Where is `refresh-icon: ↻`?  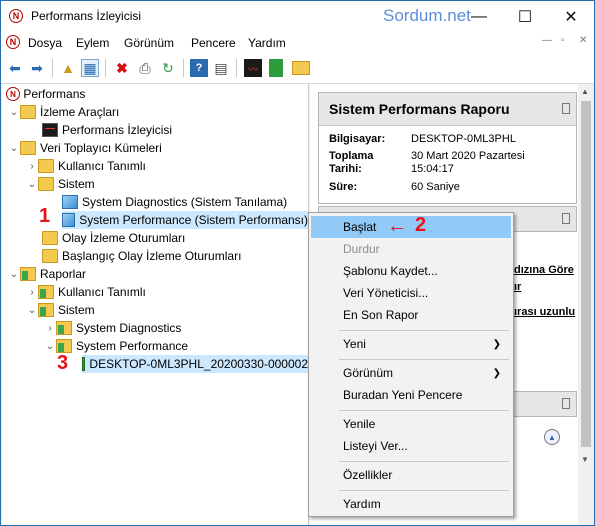 refresh-icon: ↻ is located at coordinates (168, 68).